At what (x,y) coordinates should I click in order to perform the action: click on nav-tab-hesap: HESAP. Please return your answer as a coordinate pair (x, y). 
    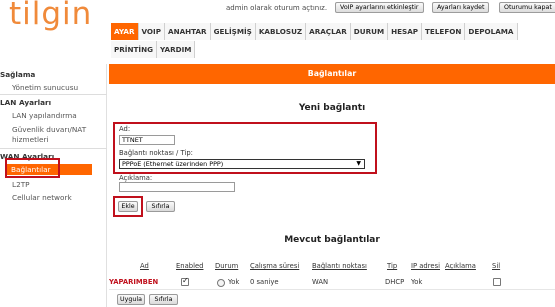
    Looking at the image, I should click on (405, 31).